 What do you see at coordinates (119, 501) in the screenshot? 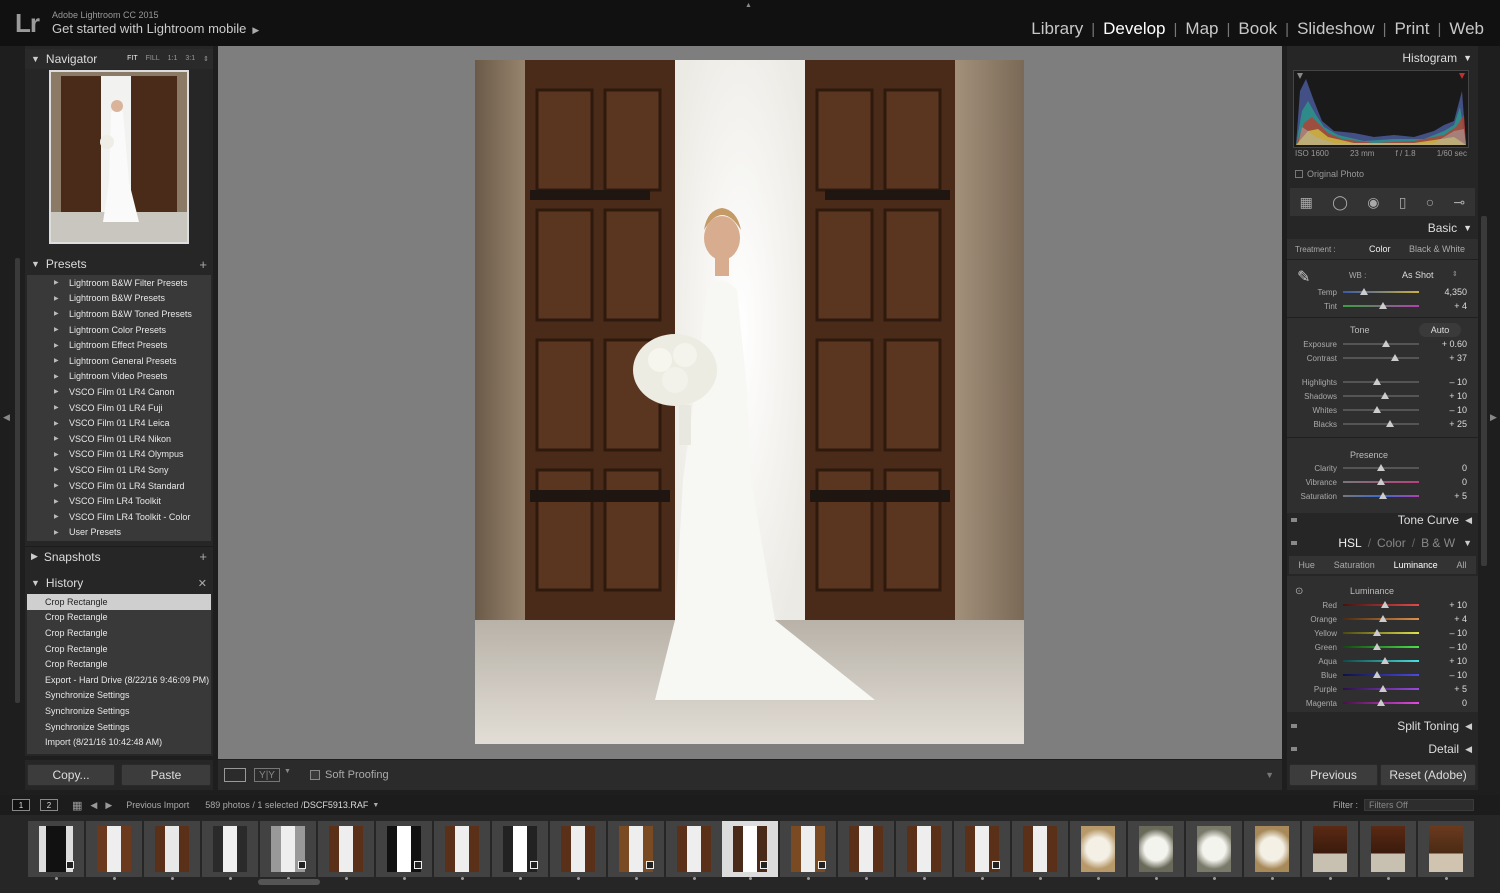
I see `preset-folder: ▶ VSCO Film LR4 Toolkit` at bounding box center [119, 501].